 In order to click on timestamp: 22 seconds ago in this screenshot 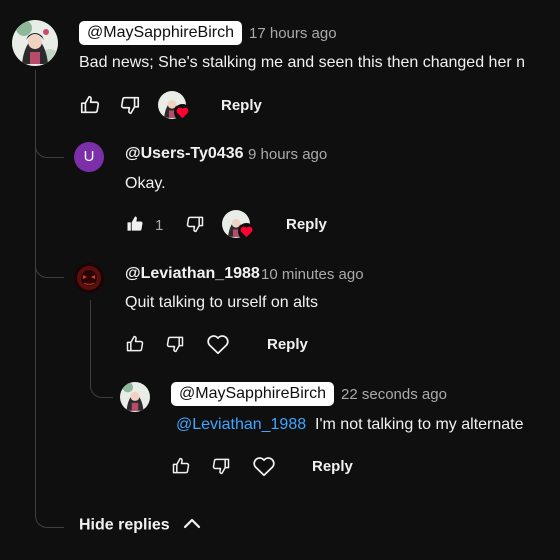, I will do `click(394, 394)`.